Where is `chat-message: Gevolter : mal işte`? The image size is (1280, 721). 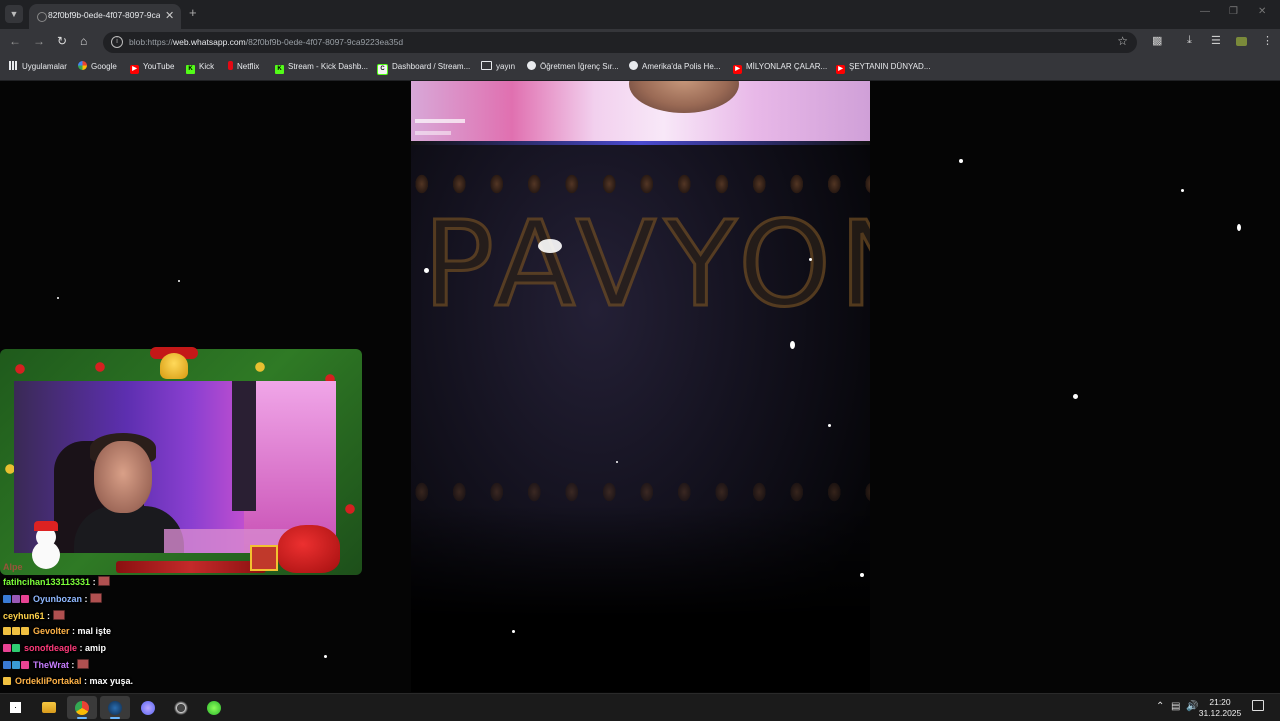
chat-message: Gevolter : mal işte is located at coordinates (57, 633).